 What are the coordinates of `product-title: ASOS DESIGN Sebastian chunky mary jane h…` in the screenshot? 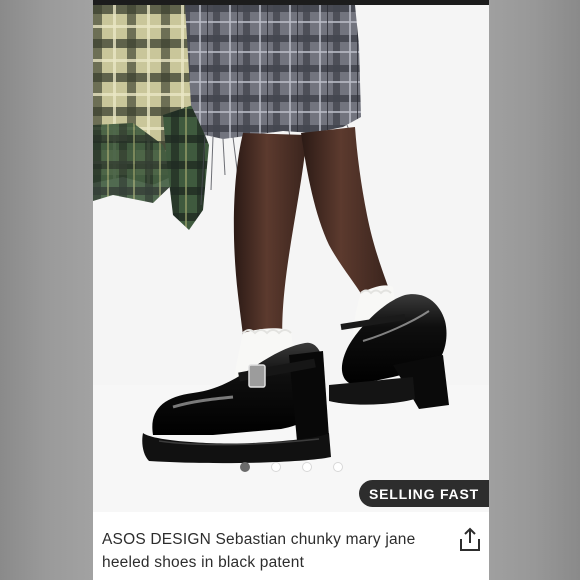 It's located at (259, 551).